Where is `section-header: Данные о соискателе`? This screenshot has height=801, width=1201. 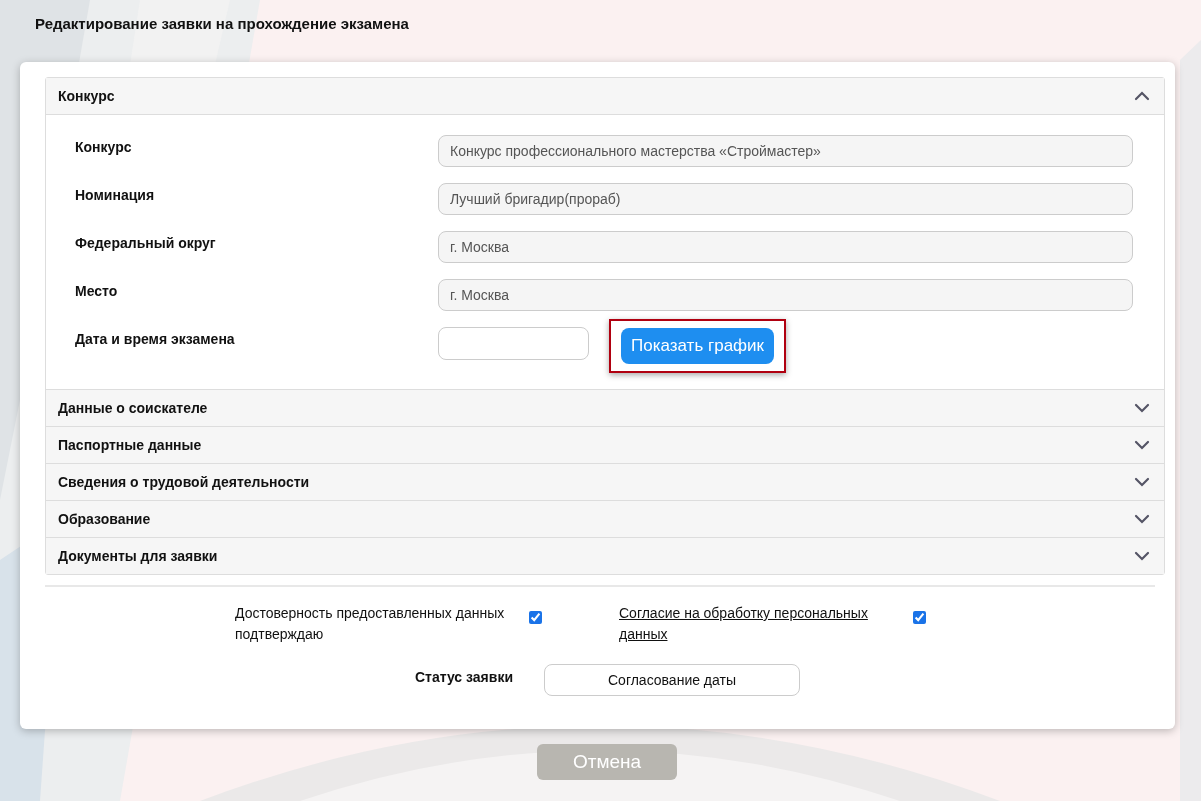
section-header: Данные о соискателе is located at coordinates (605, 407).